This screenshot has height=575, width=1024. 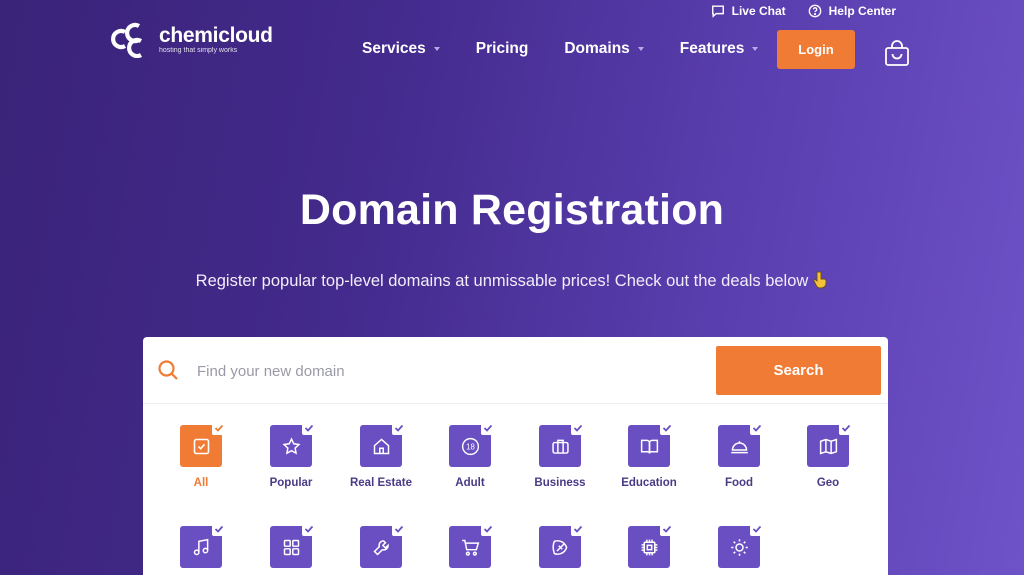 I want to click on category-education: Education, so click(x=649, y=455).